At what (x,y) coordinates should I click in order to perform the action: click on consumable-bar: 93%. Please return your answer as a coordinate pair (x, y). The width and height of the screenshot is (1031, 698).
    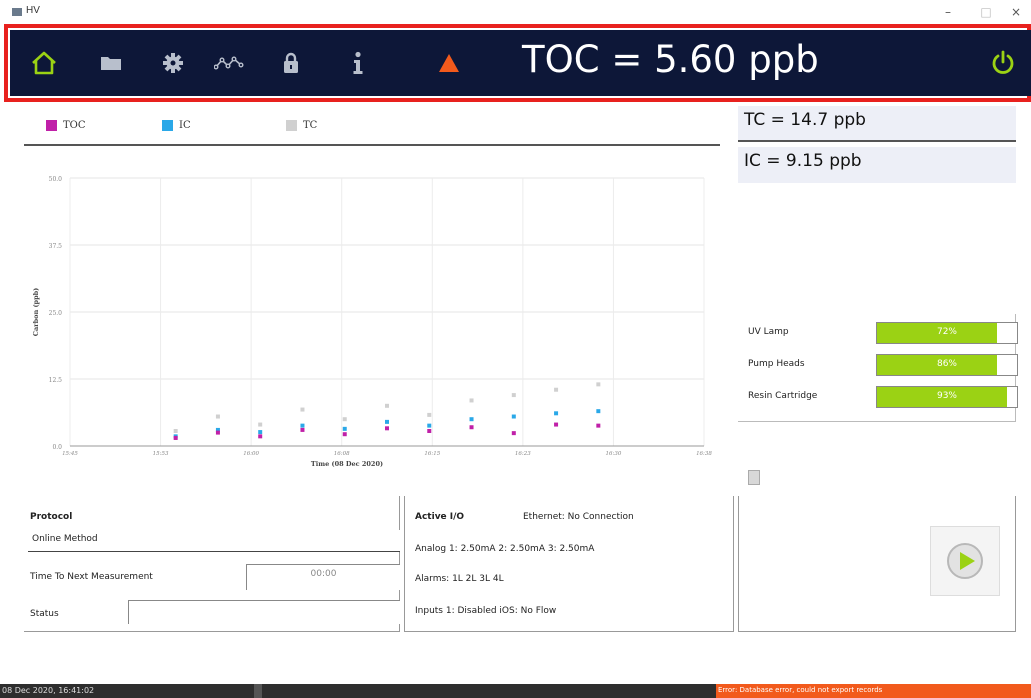
    Looking at the image, I should click on (947, 397).